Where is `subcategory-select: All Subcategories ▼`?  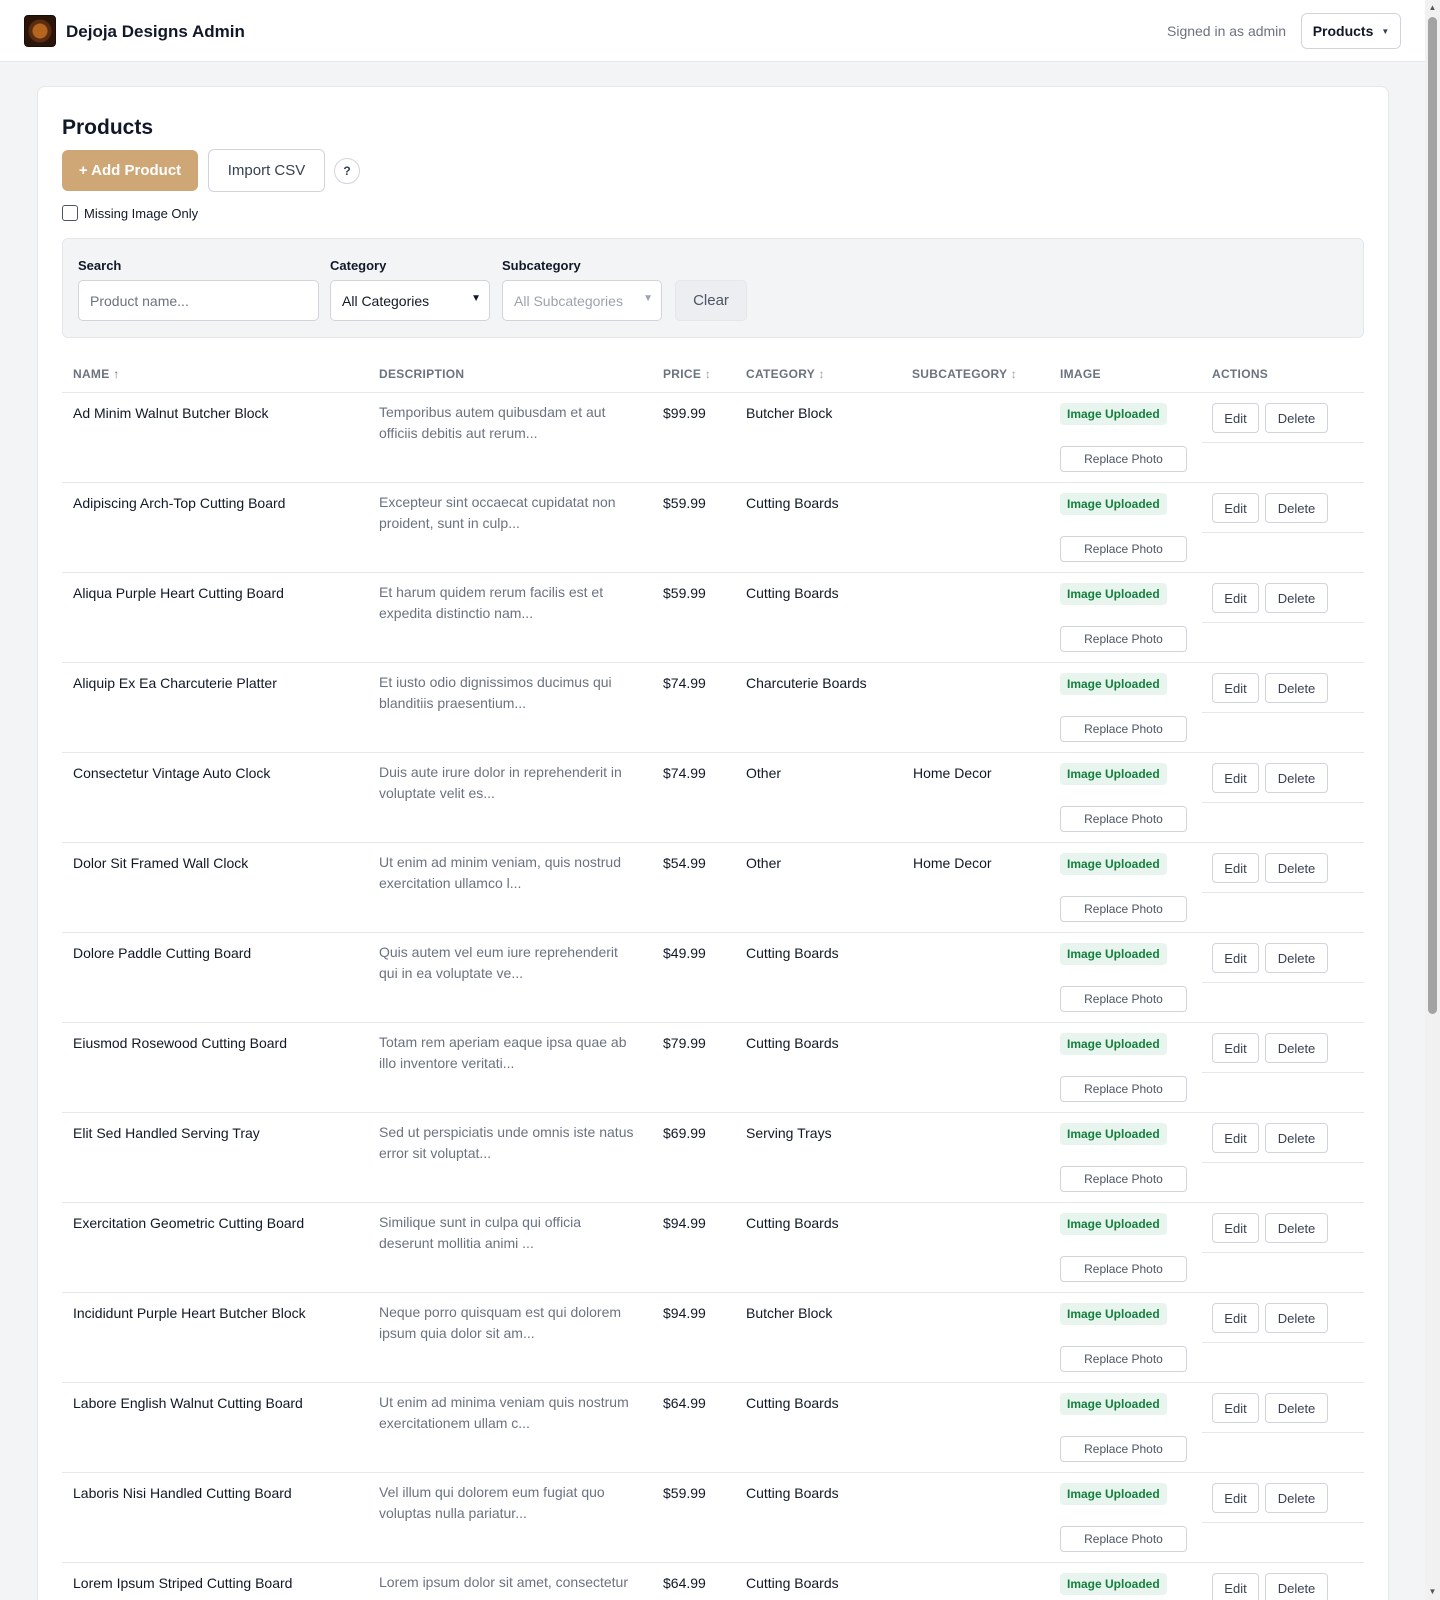 subcategory-select: All Subcategories ▼ is located at coordinates (582, 300).